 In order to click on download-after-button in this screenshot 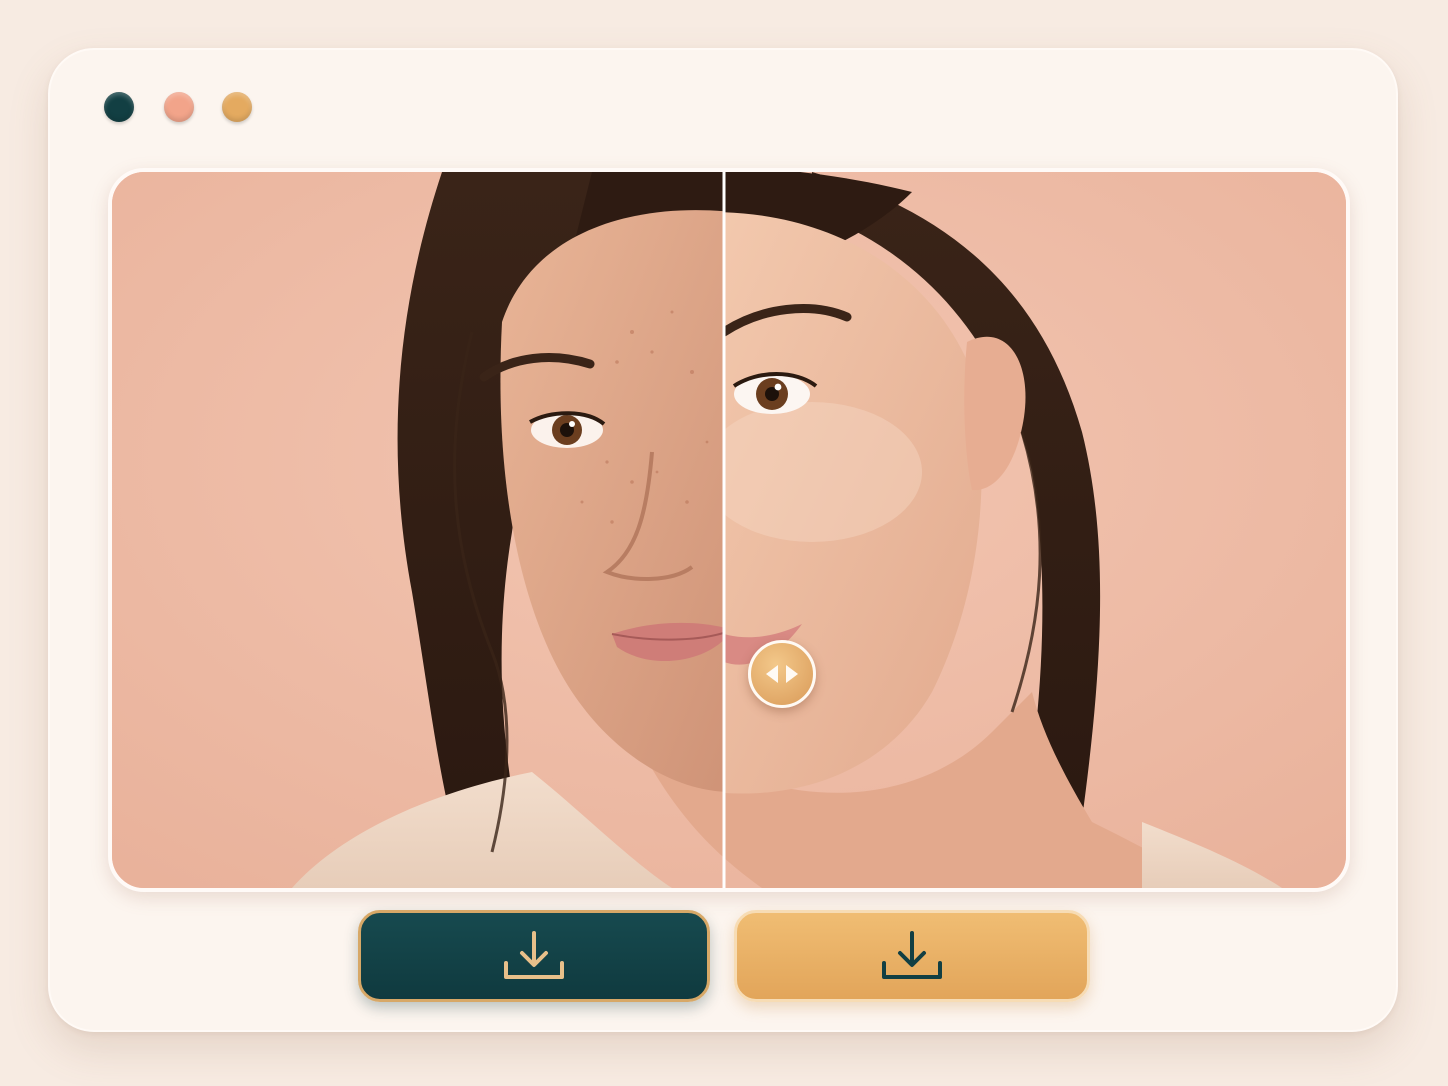, I will do `click(912, 956)`.